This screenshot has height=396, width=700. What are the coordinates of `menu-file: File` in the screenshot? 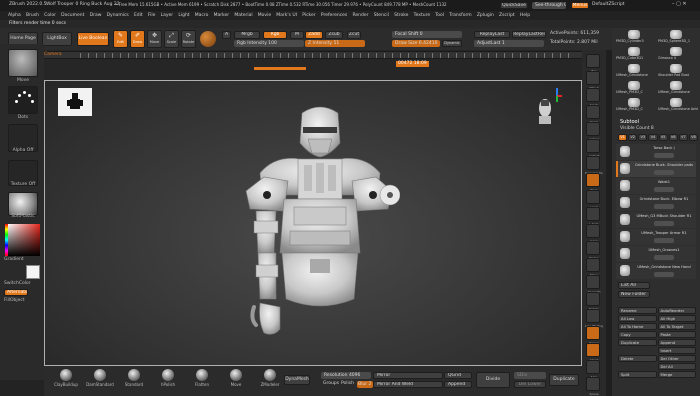 It's located at (152, 15).